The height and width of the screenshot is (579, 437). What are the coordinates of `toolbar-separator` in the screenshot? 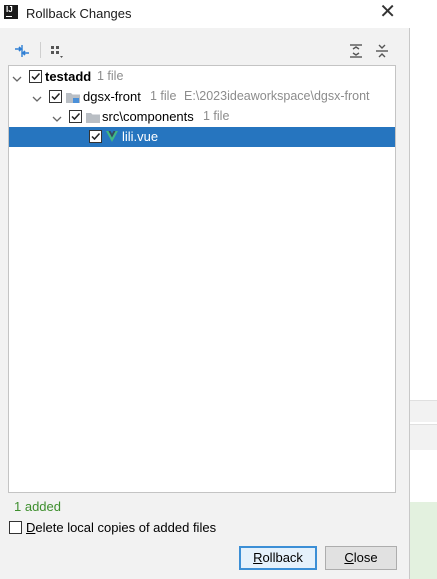 It's located at (40, 50).